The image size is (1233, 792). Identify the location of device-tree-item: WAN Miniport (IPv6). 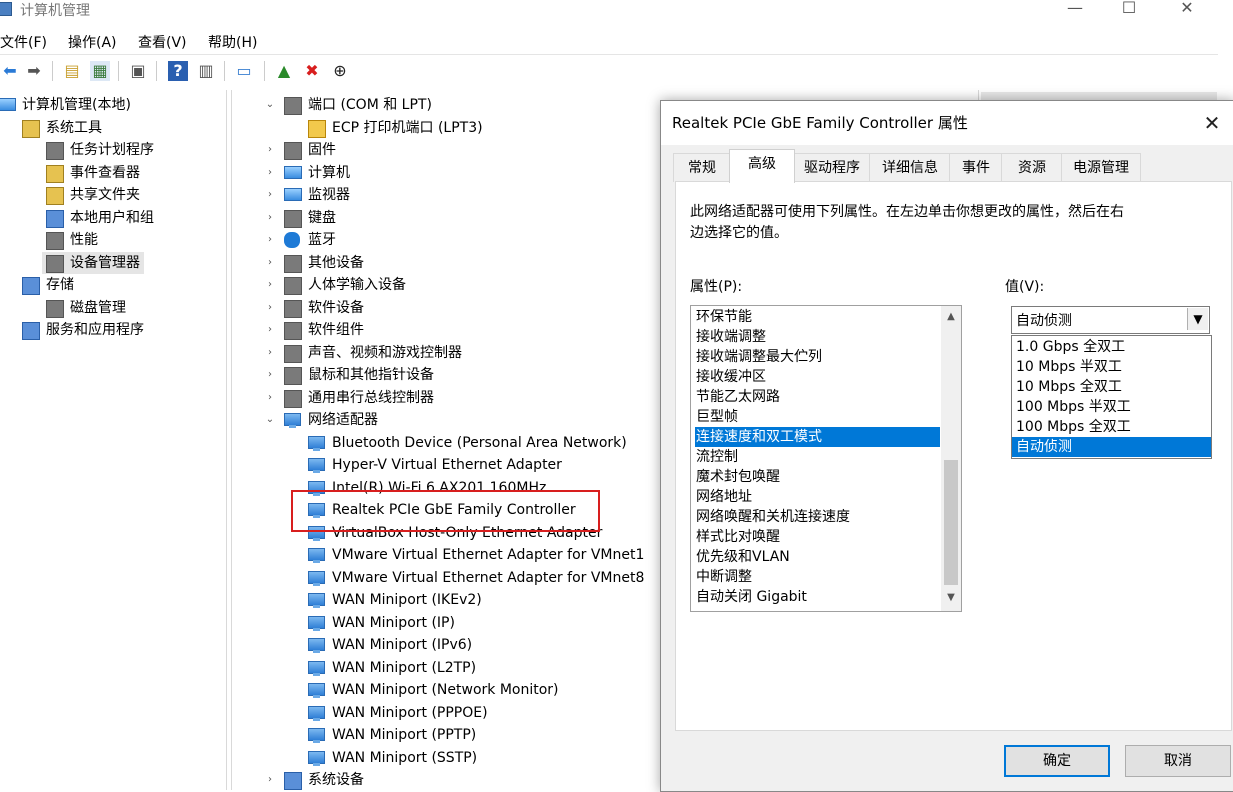
(390, 645).